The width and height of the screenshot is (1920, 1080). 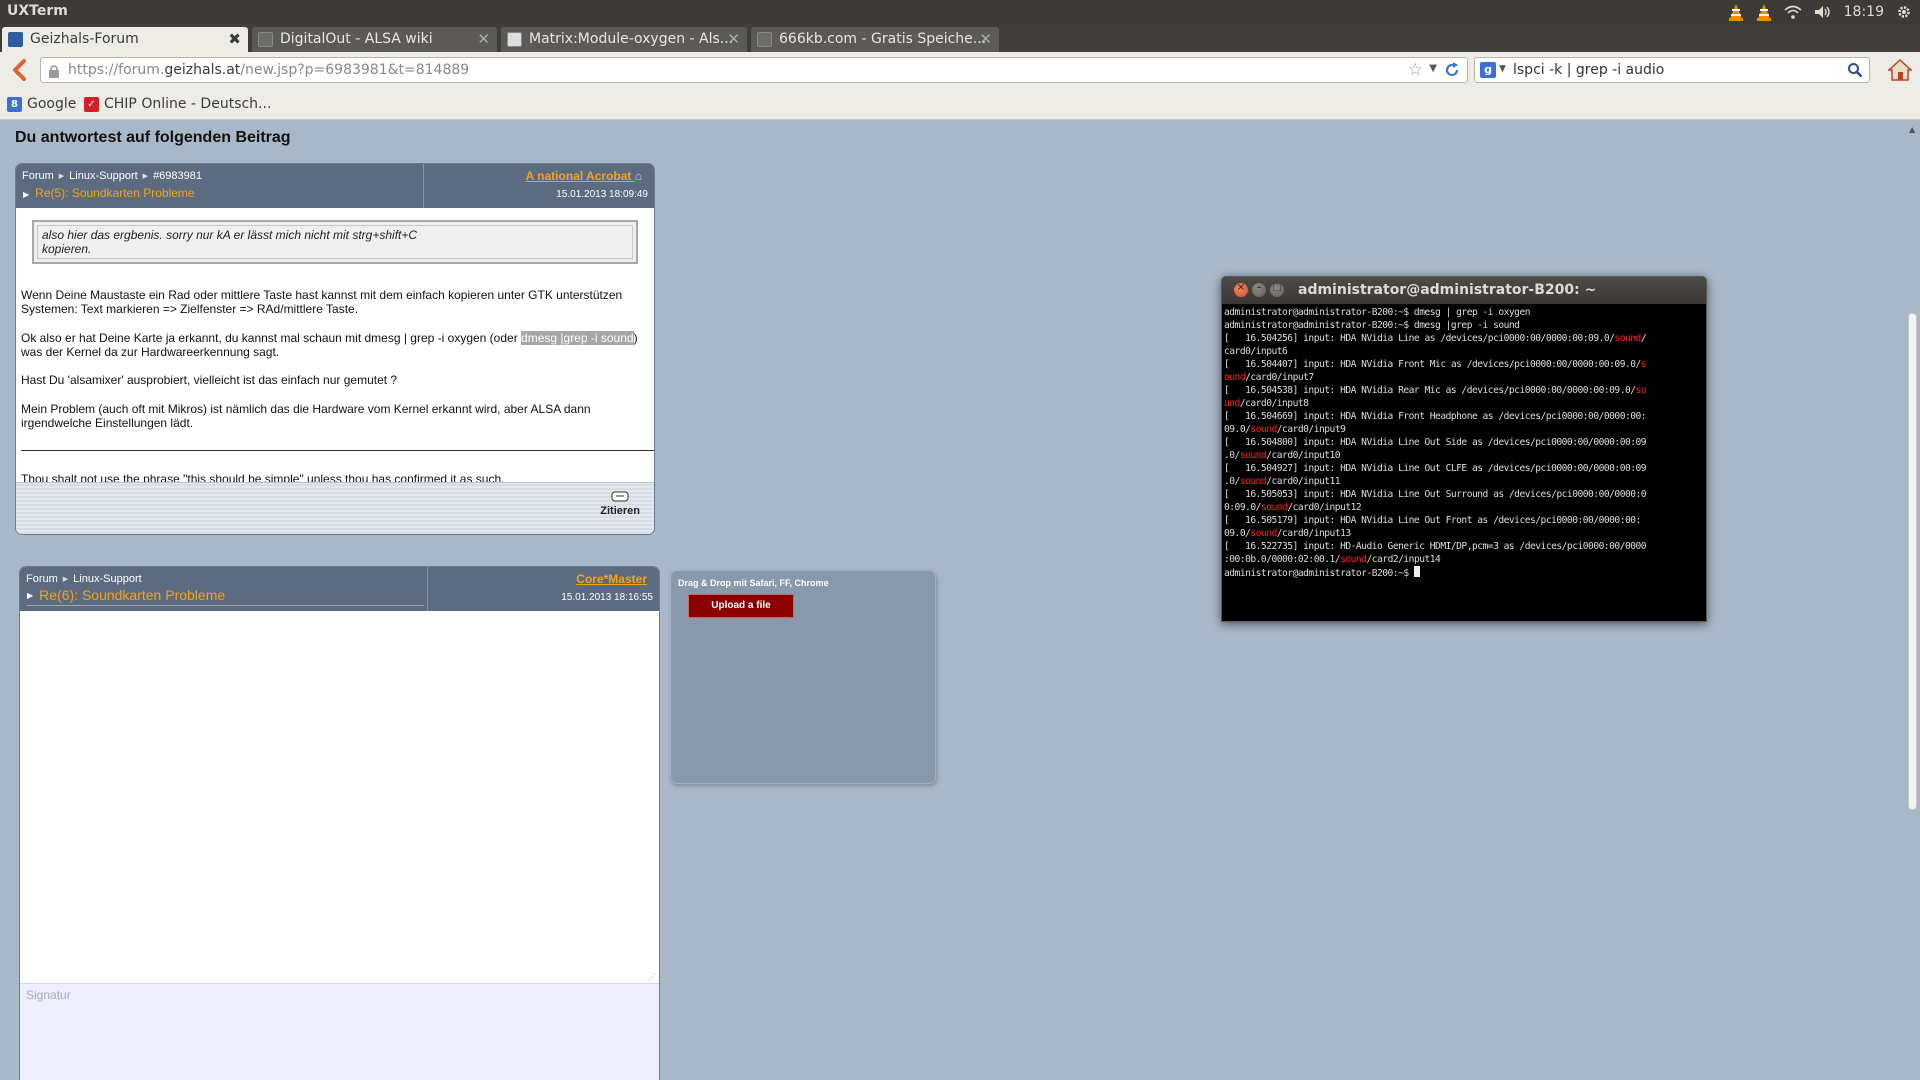 What do you see at coordinates (1311, 429) in the screenshot?
I see `terminal-text: /card0/input9` at bounding box center [1311, 429].